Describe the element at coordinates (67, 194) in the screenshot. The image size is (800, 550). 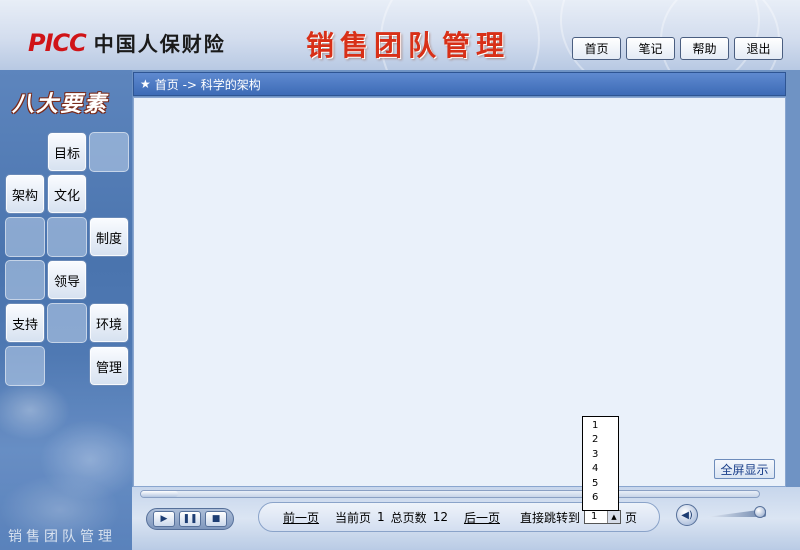
I see `tile-culture: 文化` at that location.